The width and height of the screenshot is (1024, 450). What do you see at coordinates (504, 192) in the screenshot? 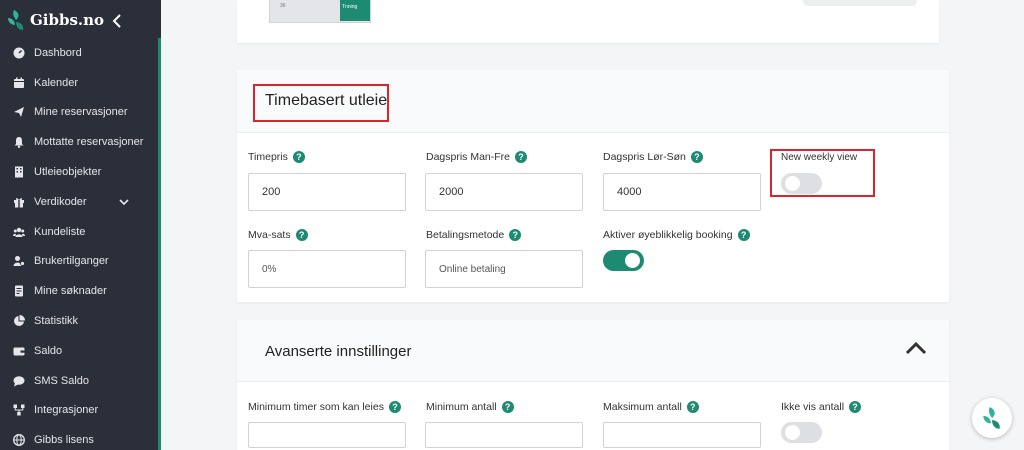
I see `weekday-price-input` at bounding box center [504, 192].